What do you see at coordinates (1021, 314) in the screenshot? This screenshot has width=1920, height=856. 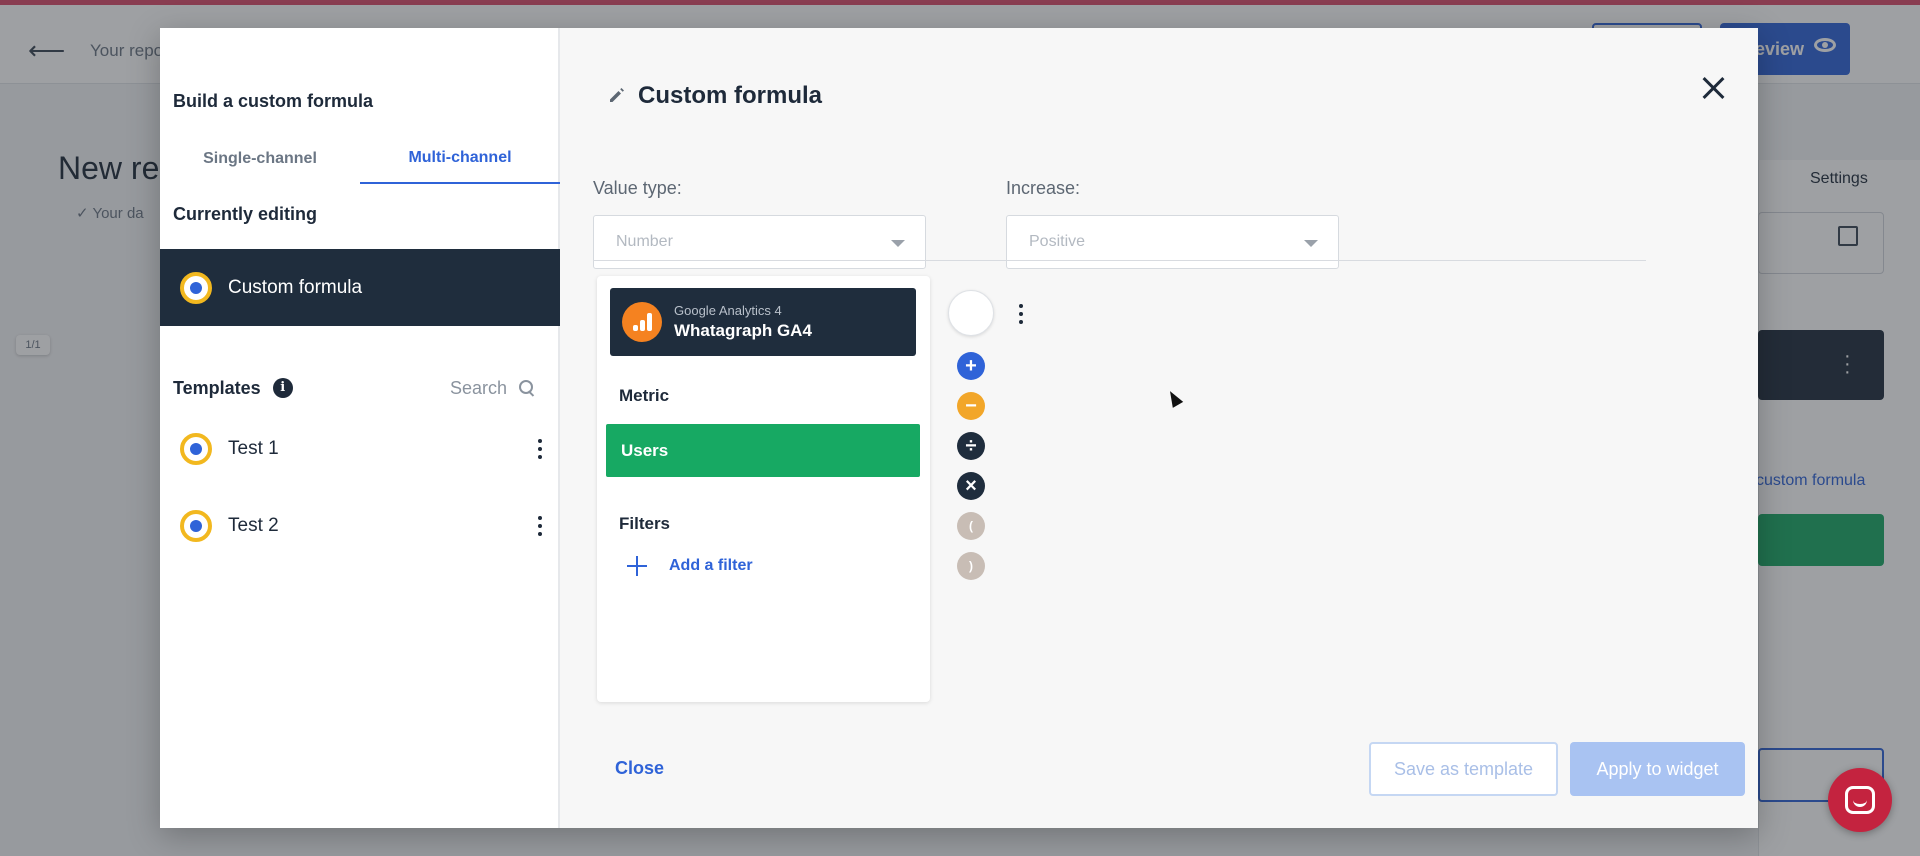 I see `formula-slot-menu-icon` at bounding box center [1021, 314].